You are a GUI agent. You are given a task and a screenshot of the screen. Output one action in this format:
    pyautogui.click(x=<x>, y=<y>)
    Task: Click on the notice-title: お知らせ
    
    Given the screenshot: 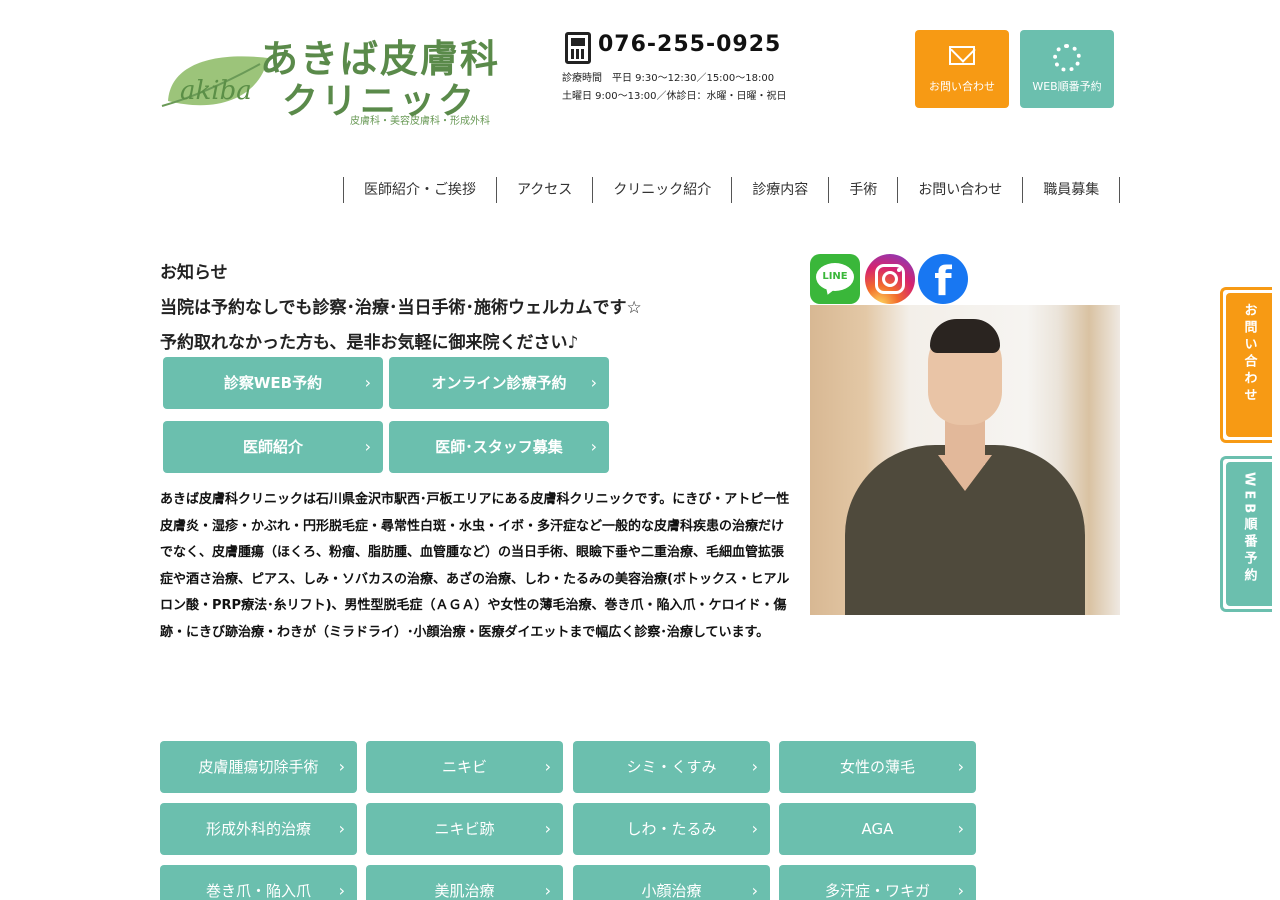 What is the action you would take?
    pyautogui.click(x=194, y=273)
    